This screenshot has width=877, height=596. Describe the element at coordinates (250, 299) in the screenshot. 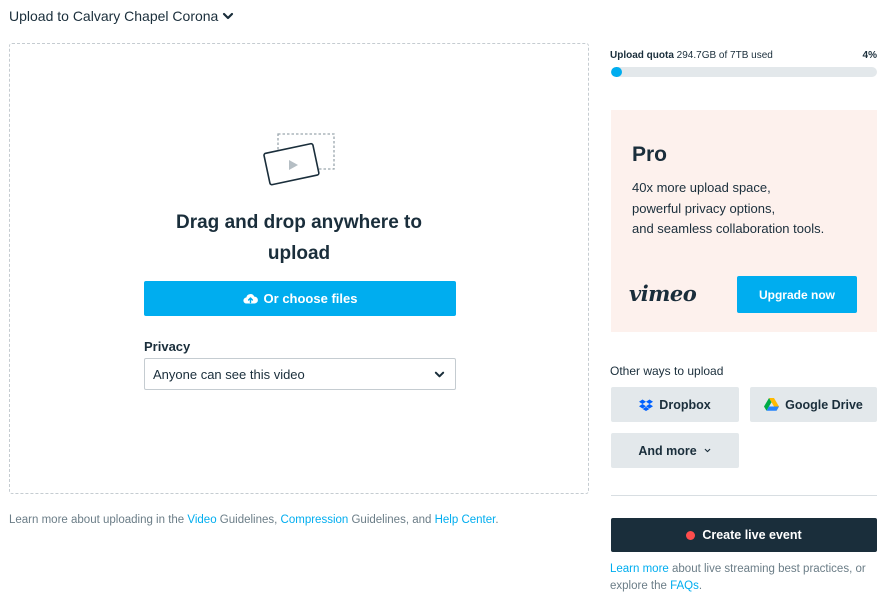

I see `cloud-upload-icon` at that location.